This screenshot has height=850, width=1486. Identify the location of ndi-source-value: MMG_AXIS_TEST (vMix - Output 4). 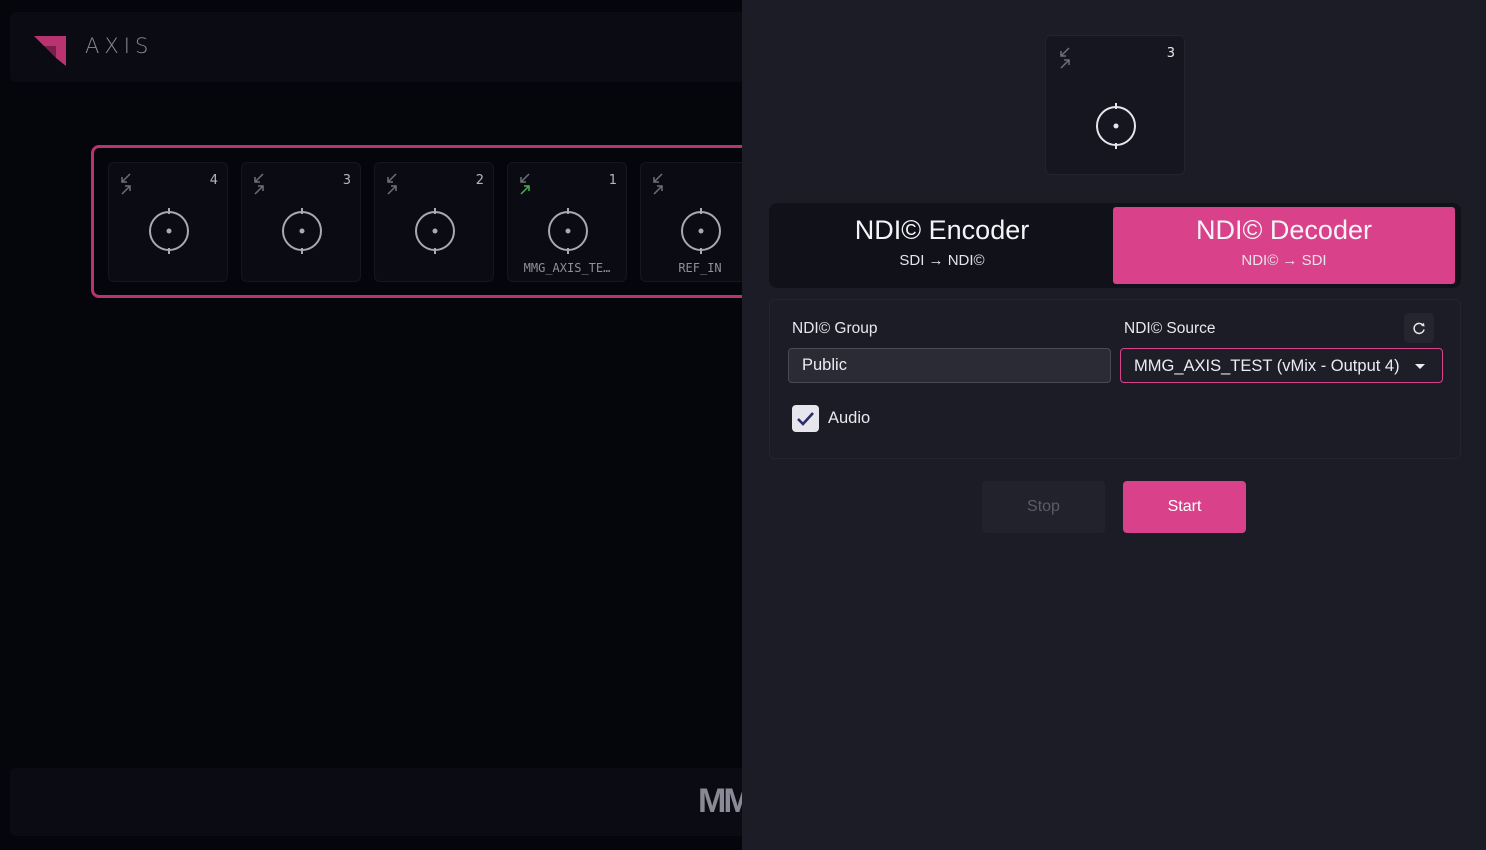
(1267, 366).